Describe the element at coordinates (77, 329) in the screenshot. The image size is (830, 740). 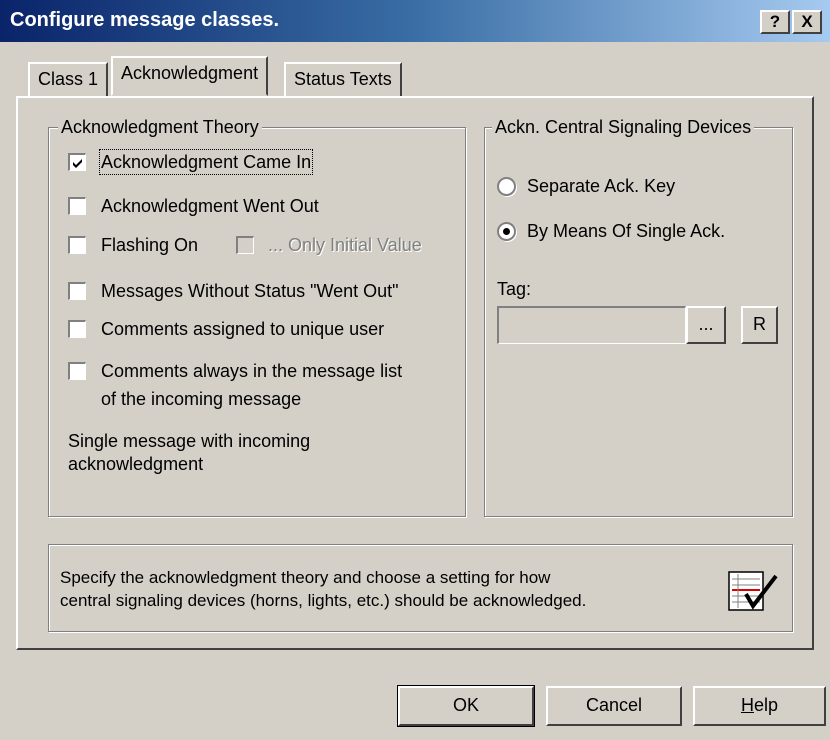
I see `checkbox-comments-unique-user` at that location.